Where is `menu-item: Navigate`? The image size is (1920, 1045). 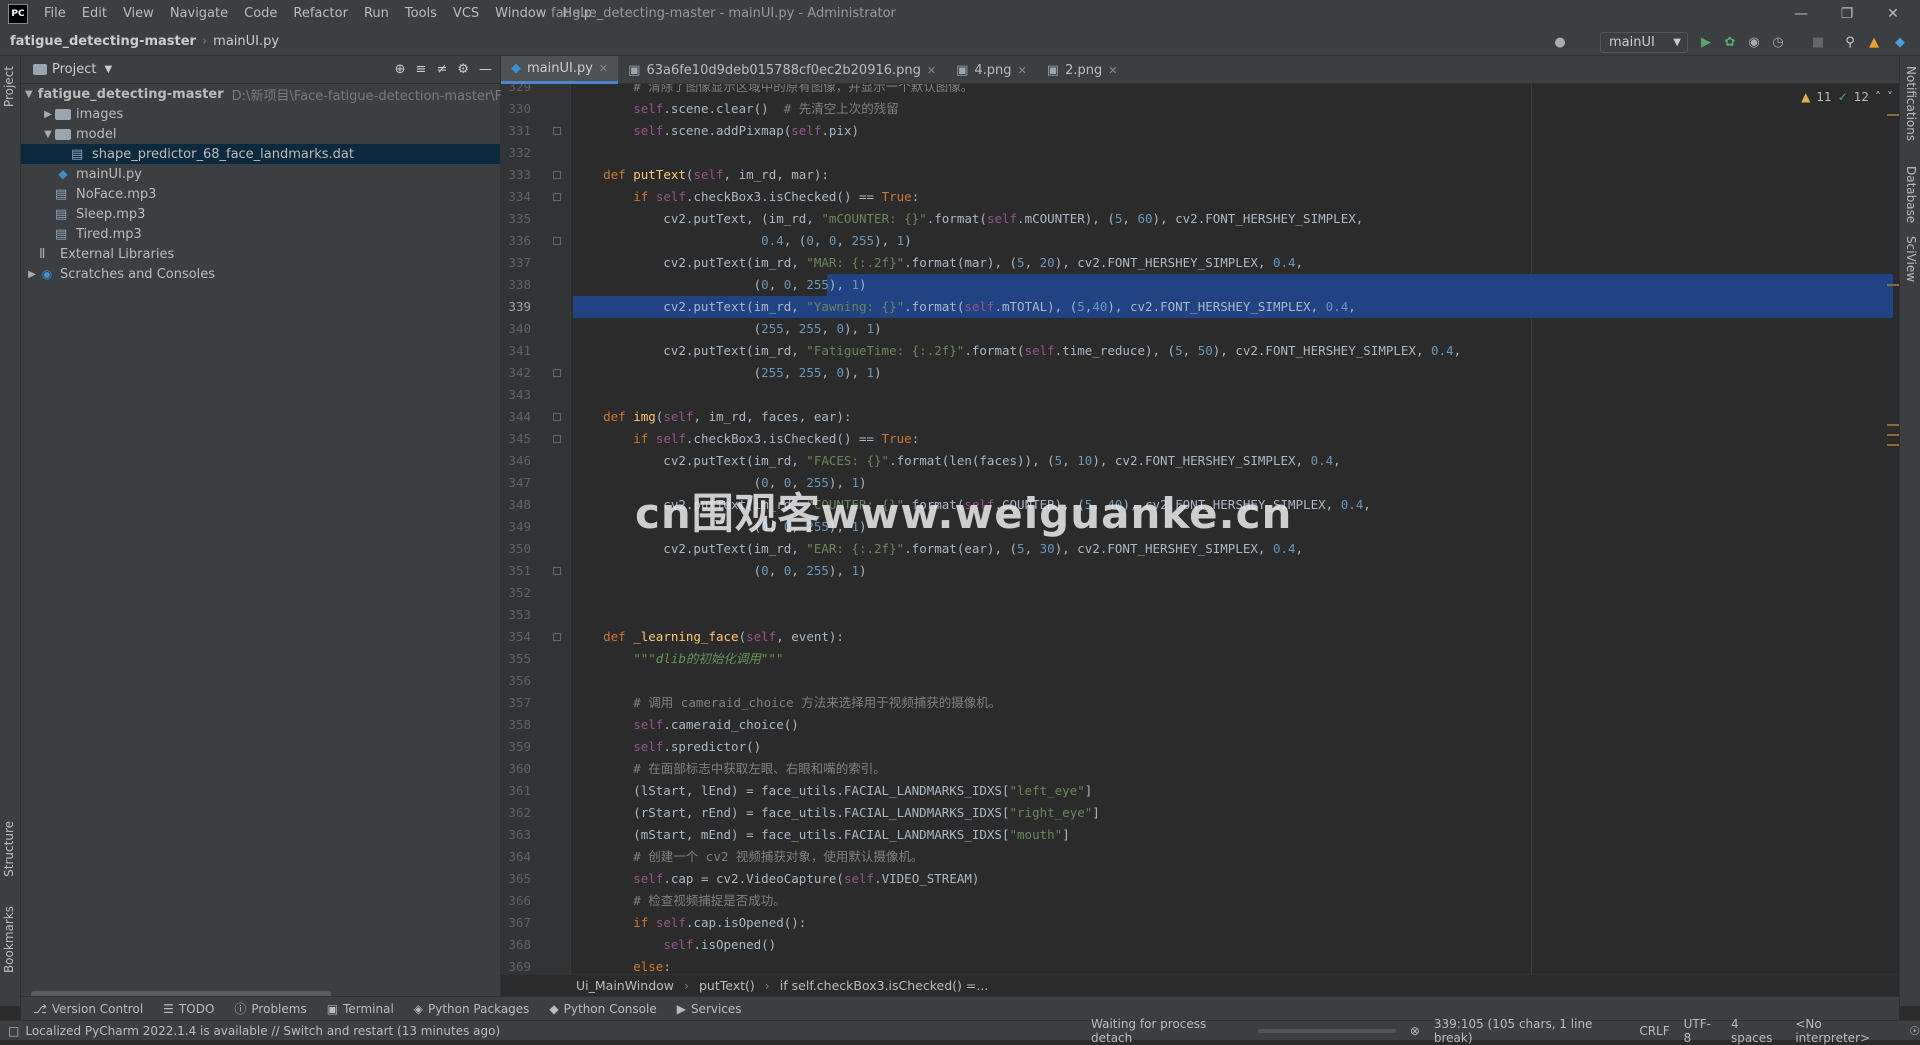 menu-item: Navigate is located at coordinates (199, 14).